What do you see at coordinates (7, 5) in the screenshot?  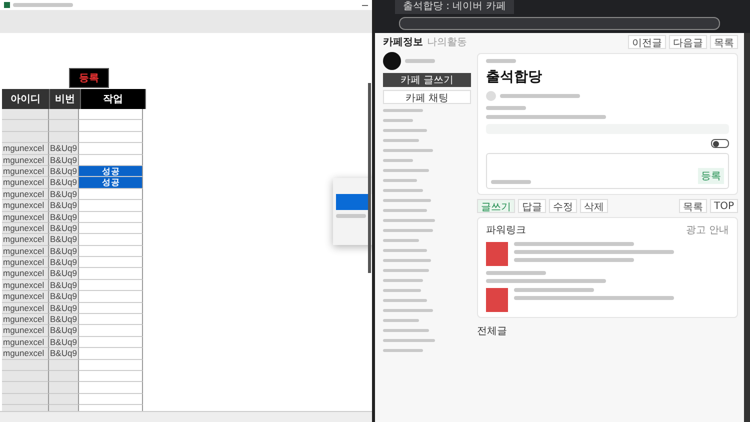 I see `app-icon` at bounding box center [7, 5].